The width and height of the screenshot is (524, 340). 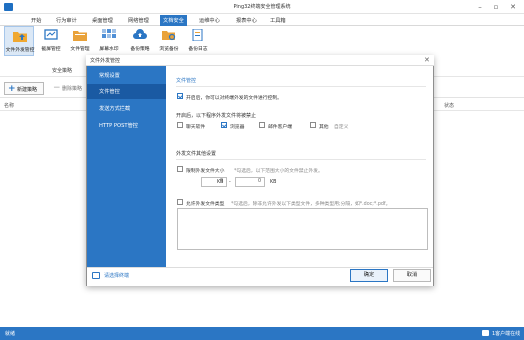 I want to click on label-browser: 浏览器, so click(x=237, y=127).